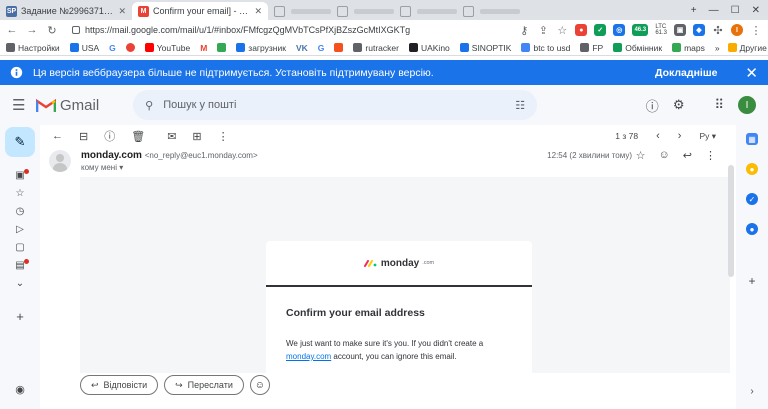 This screenshot has height=409, width=768. Describe the element at coordinates (747, 105) in the screenshot. I see `account-avatar: I` at that location.